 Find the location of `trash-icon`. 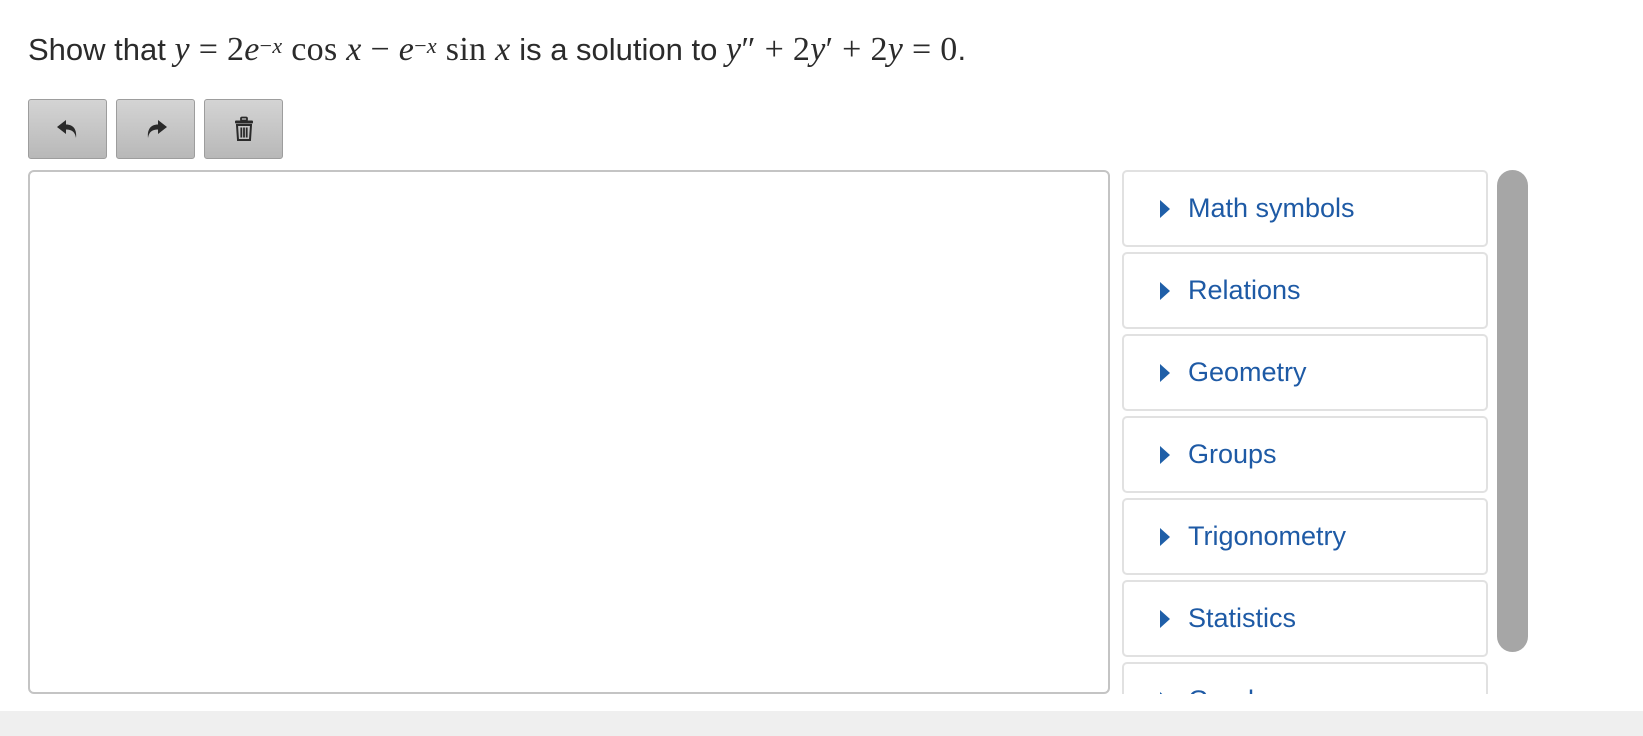

trash-icon is located at coordinates (243, 128).